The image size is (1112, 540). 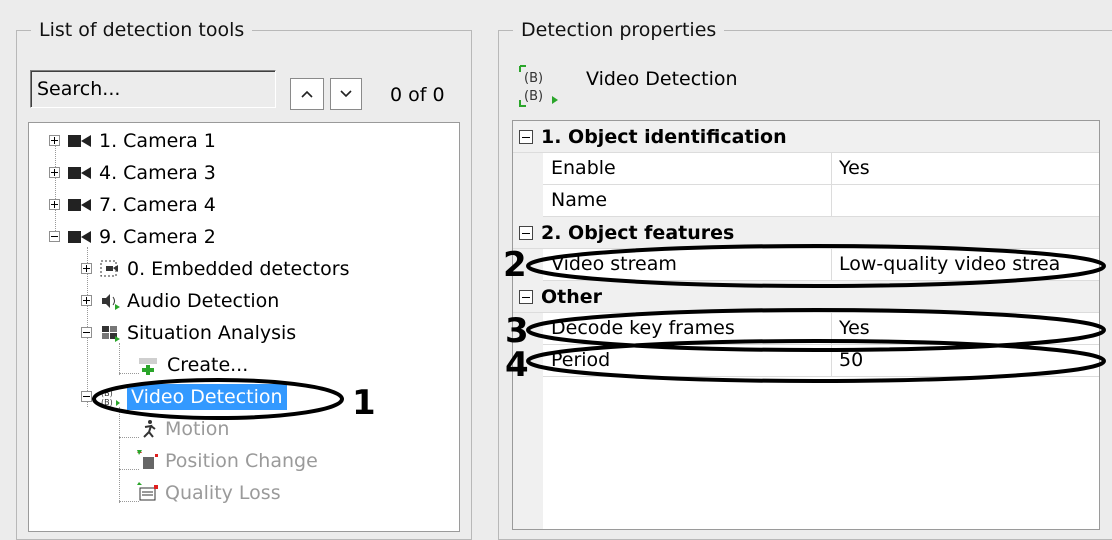 I want to click on section-title: Other, so click(x=572, y=296).